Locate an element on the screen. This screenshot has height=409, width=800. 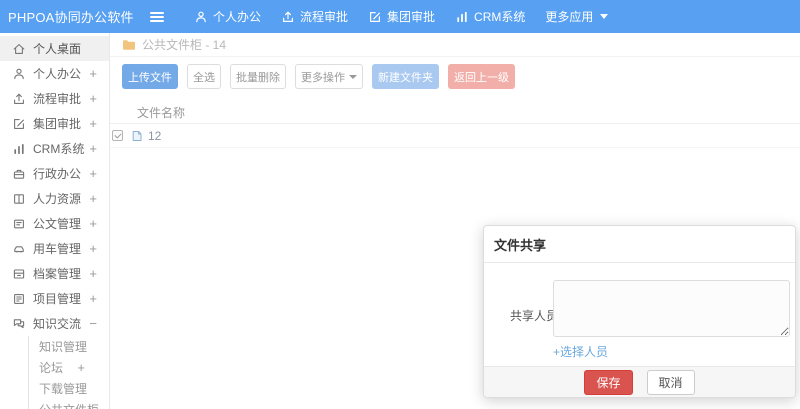
sidebar-subitem-label: 论坛 is located at coordinates (51, 368).